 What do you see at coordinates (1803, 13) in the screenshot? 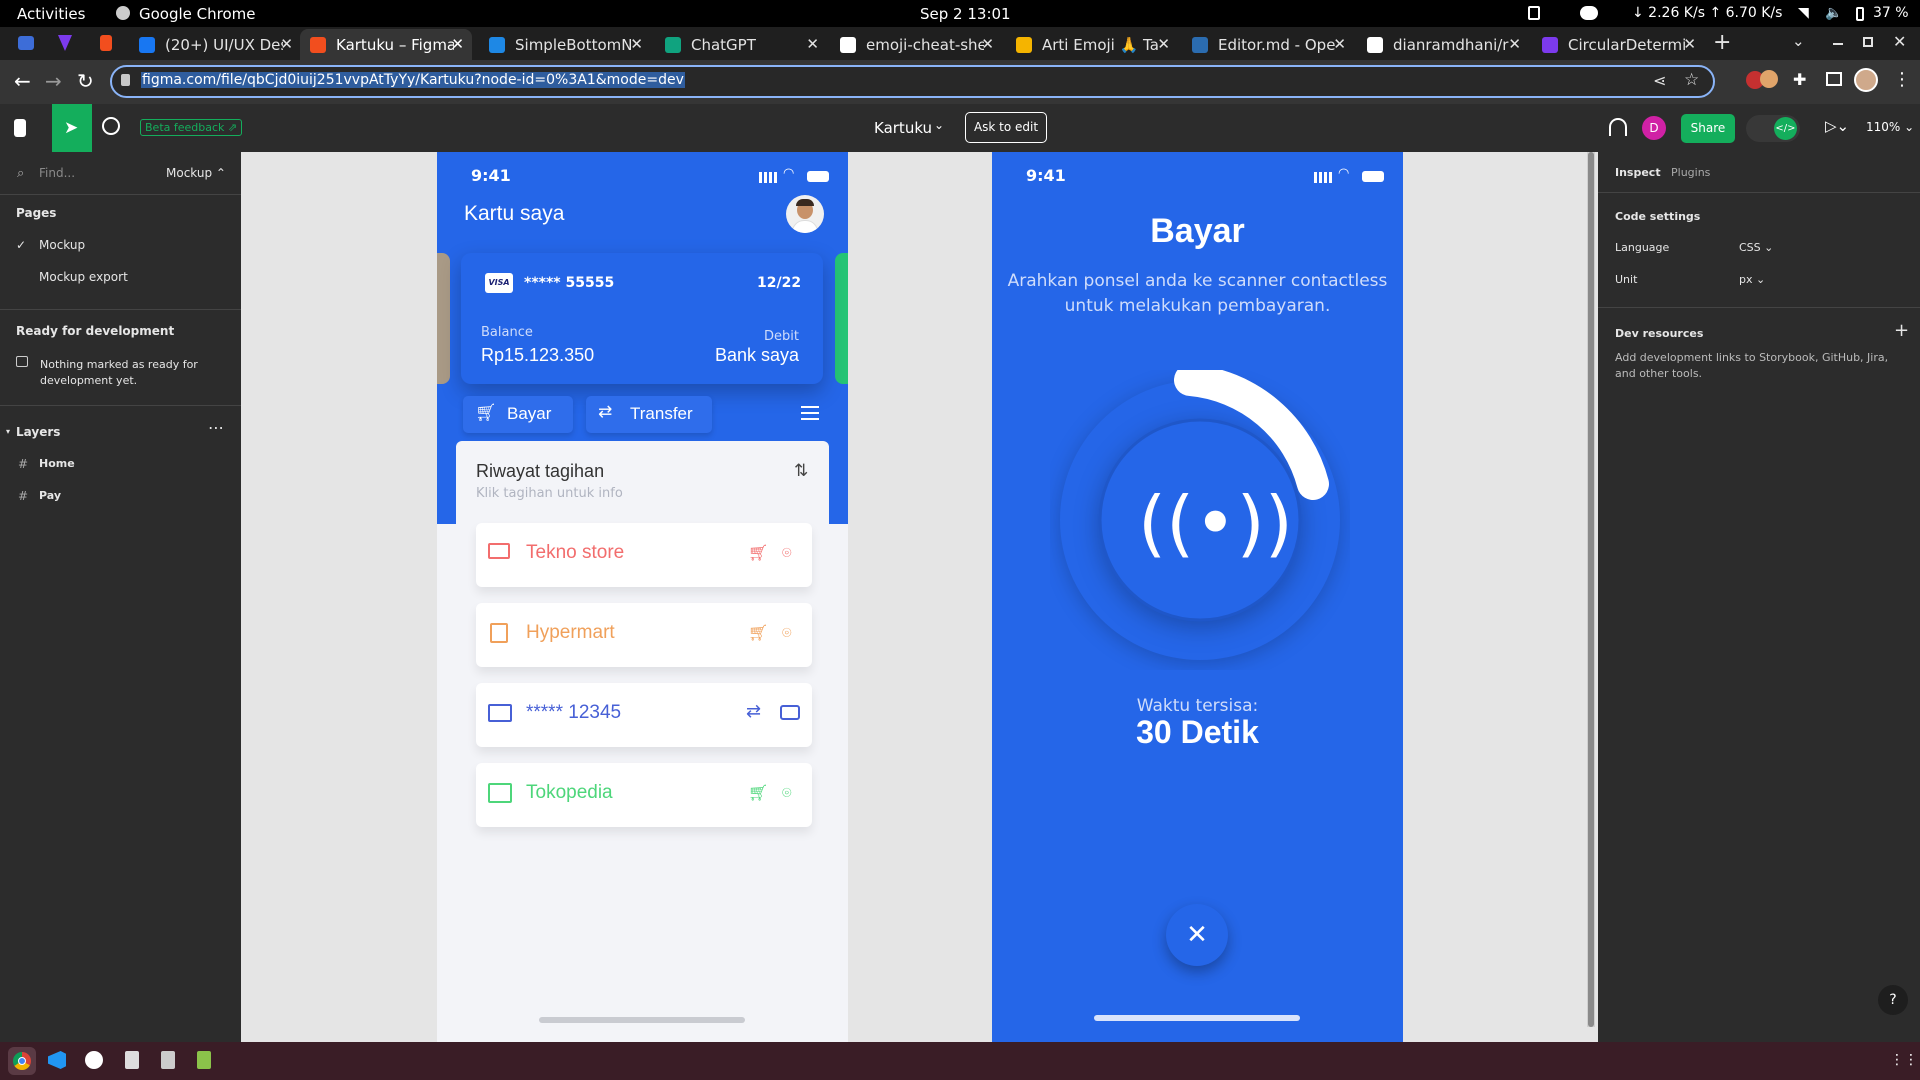
I see `wifi-icon: ◥` at bounding box center [1803, 13].